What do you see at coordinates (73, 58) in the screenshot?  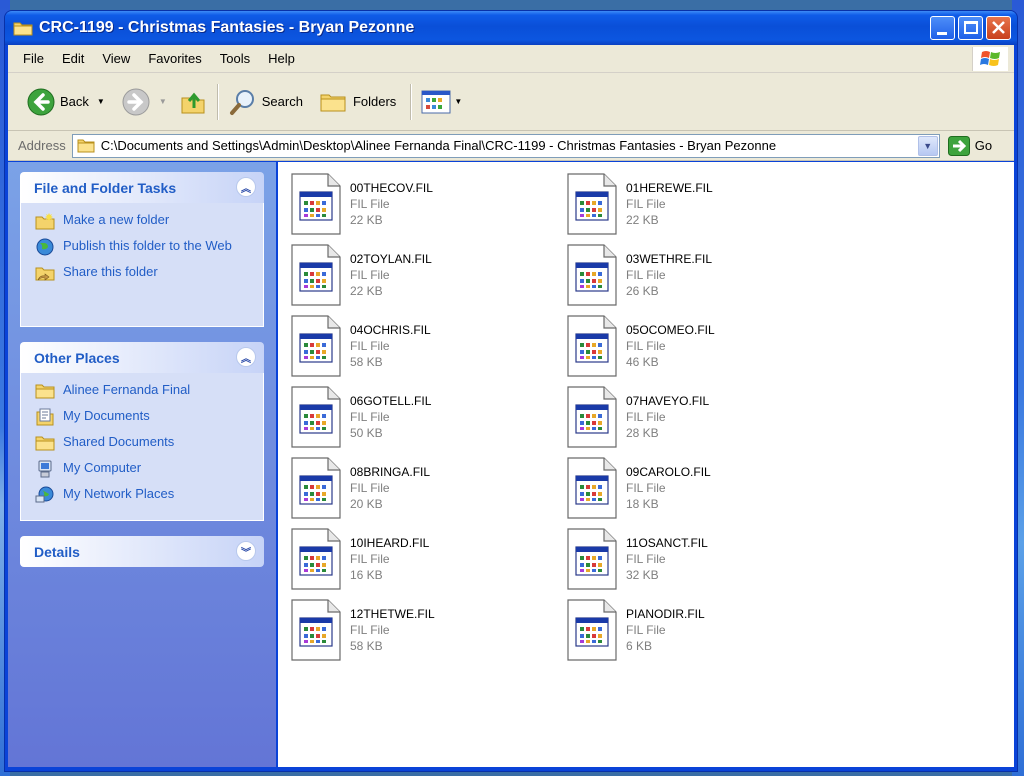 I see `menu-edit: Edit` at bounding box center [73, 58].